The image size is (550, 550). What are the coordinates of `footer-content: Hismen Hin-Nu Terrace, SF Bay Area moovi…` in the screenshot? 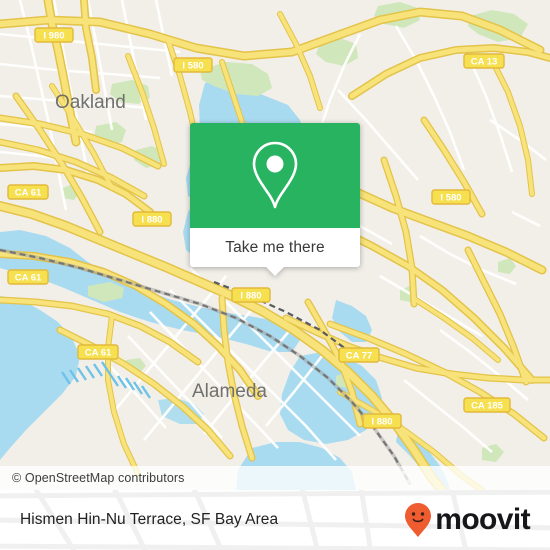 It's located at (275, 520).